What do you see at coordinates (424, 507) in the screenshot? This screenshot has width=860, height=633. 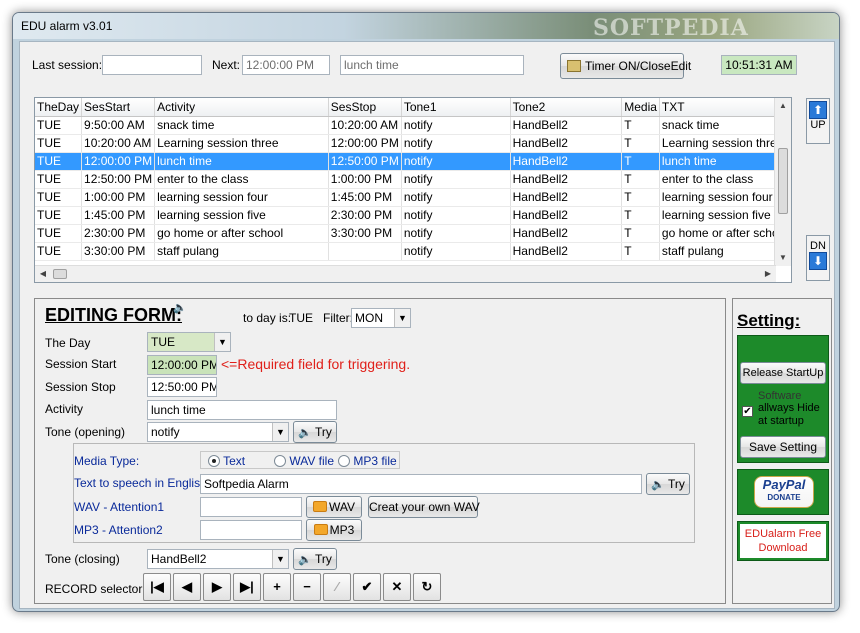 I see `create-wav-button: Creat your own WAV` at bounding box center [424, 507].